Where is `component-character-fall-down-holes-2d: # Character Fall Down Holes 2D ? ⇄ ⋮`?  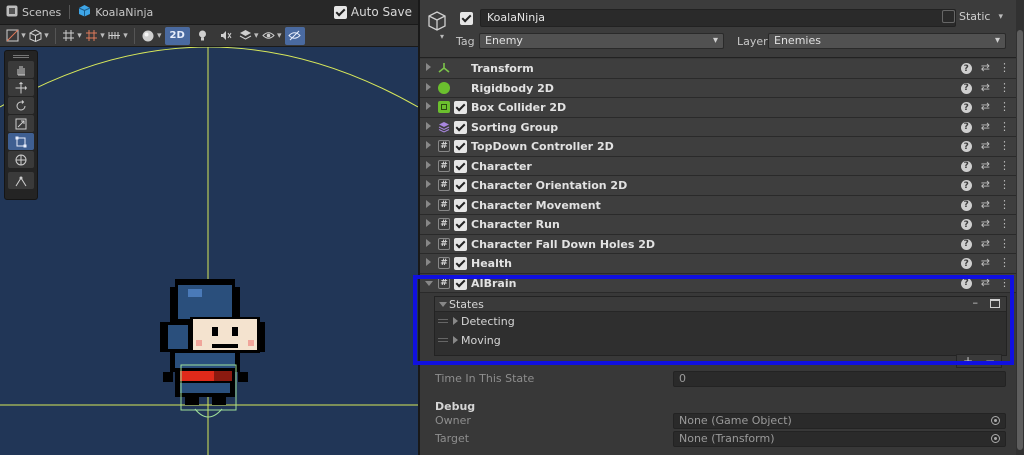
component-character-fall-down-holes-2d: # Character Fall Down Holes 2D ? ⇄ ⋮ is located at coordinates (718, 244).